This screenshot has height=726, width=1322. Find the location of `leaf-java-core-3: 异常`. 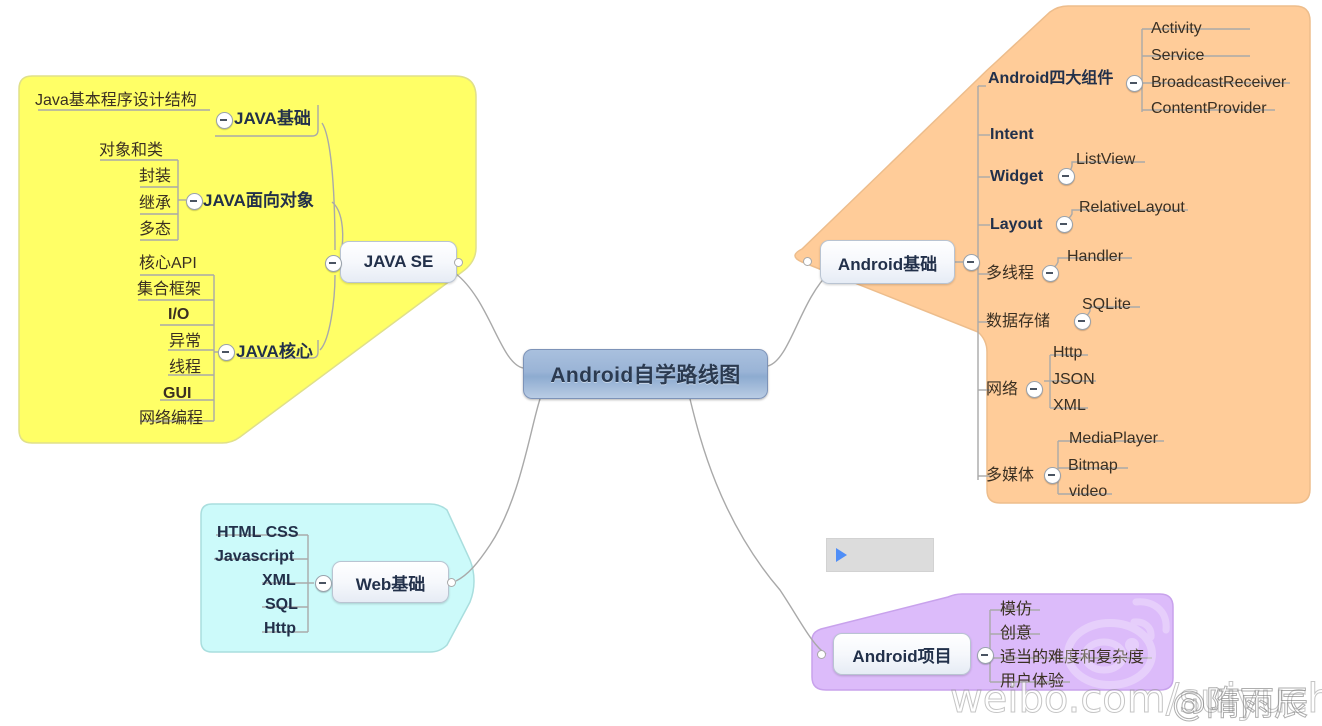

leaf-java-core-3: 异常 is located at coordinates (185, 341).